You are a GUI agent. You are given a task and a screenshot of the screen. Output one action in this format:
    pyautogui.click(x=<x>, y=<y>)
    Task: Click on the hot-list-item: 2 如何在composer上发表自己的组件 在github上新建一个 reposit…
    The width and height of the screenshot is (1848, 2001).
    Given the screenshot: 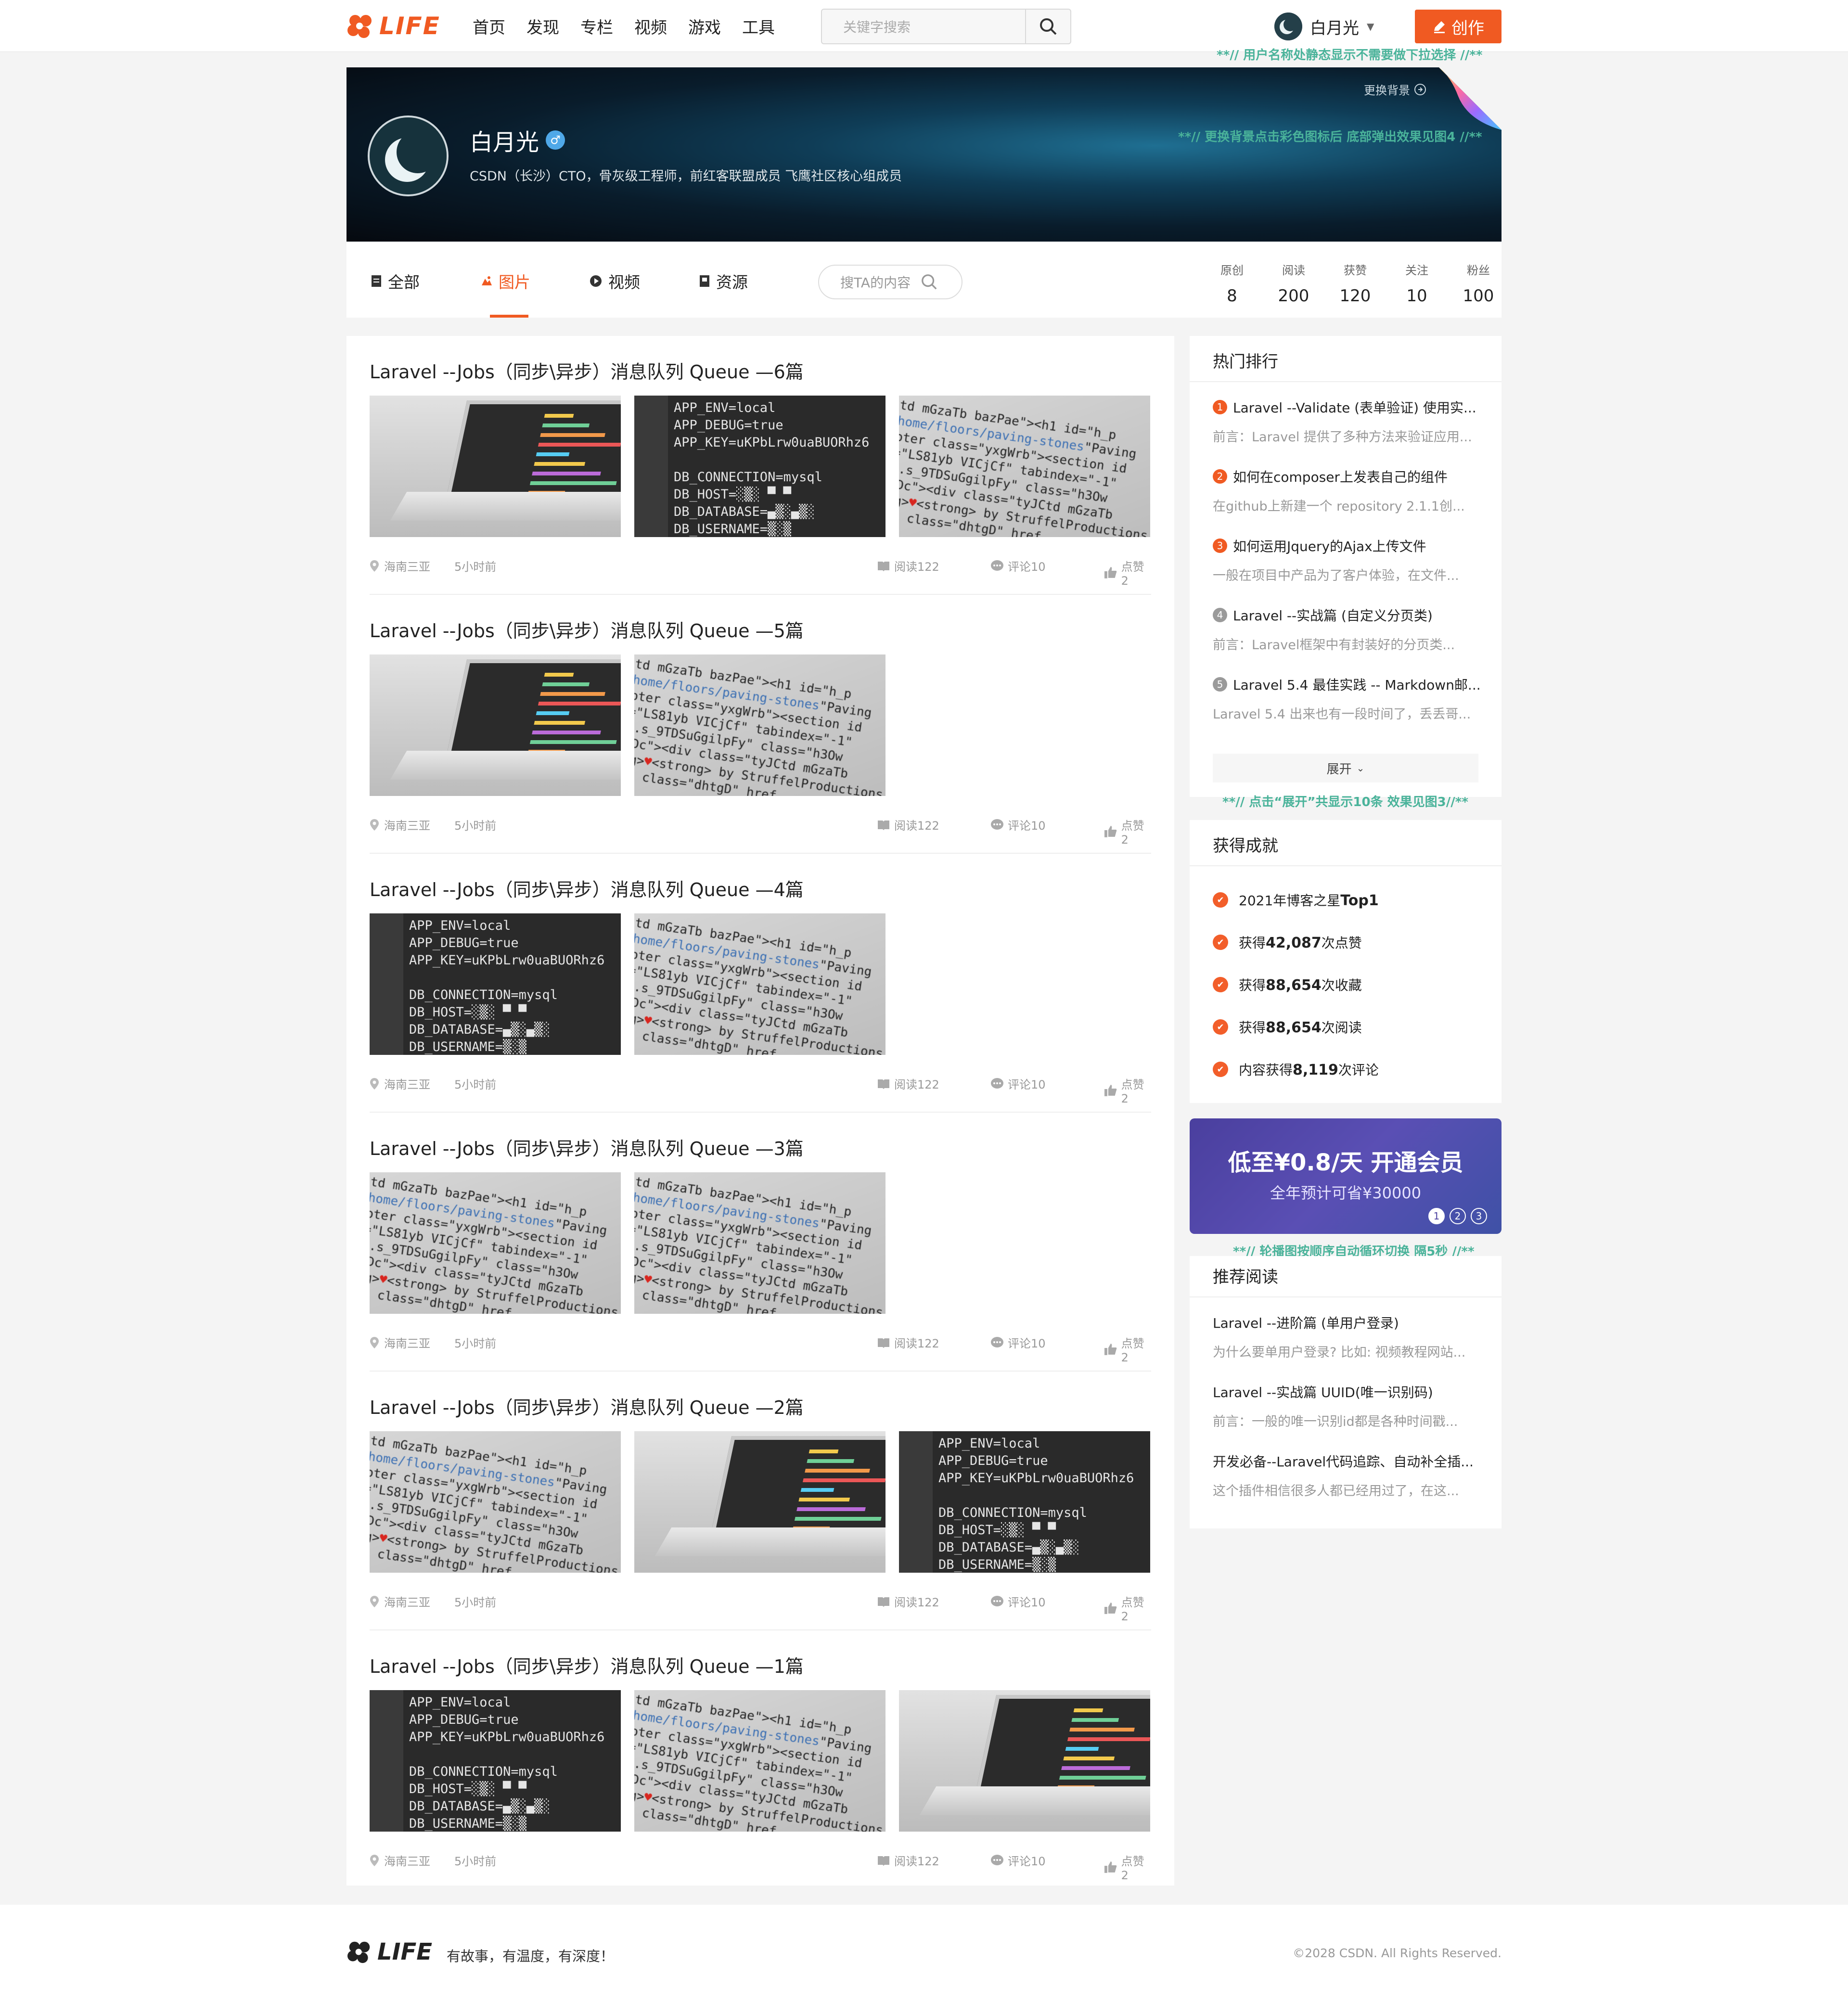 What is the action you would take?
    pyautogui.click(x=1347, y=490)
    